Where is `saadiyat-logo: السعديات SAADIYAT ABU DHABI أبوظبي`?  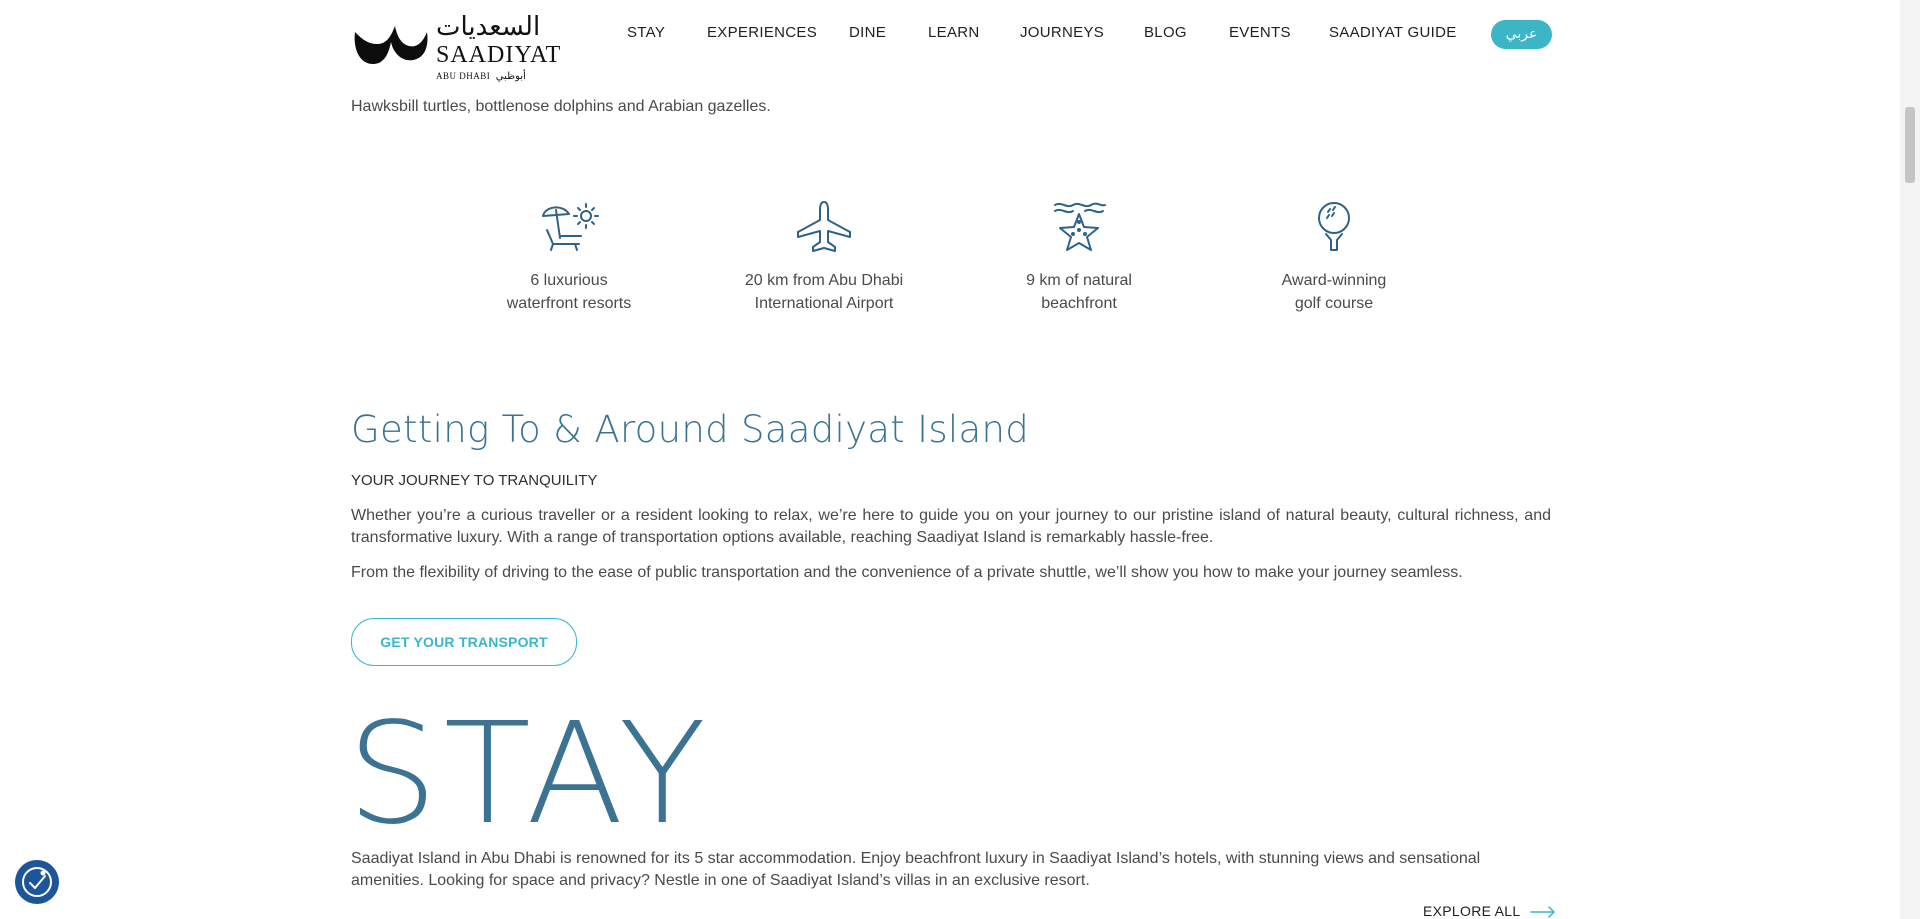
saadiyat-logo: السعديات SAADIYAT ABU DHABI أبوظبي is located at coordinates (455, 46).